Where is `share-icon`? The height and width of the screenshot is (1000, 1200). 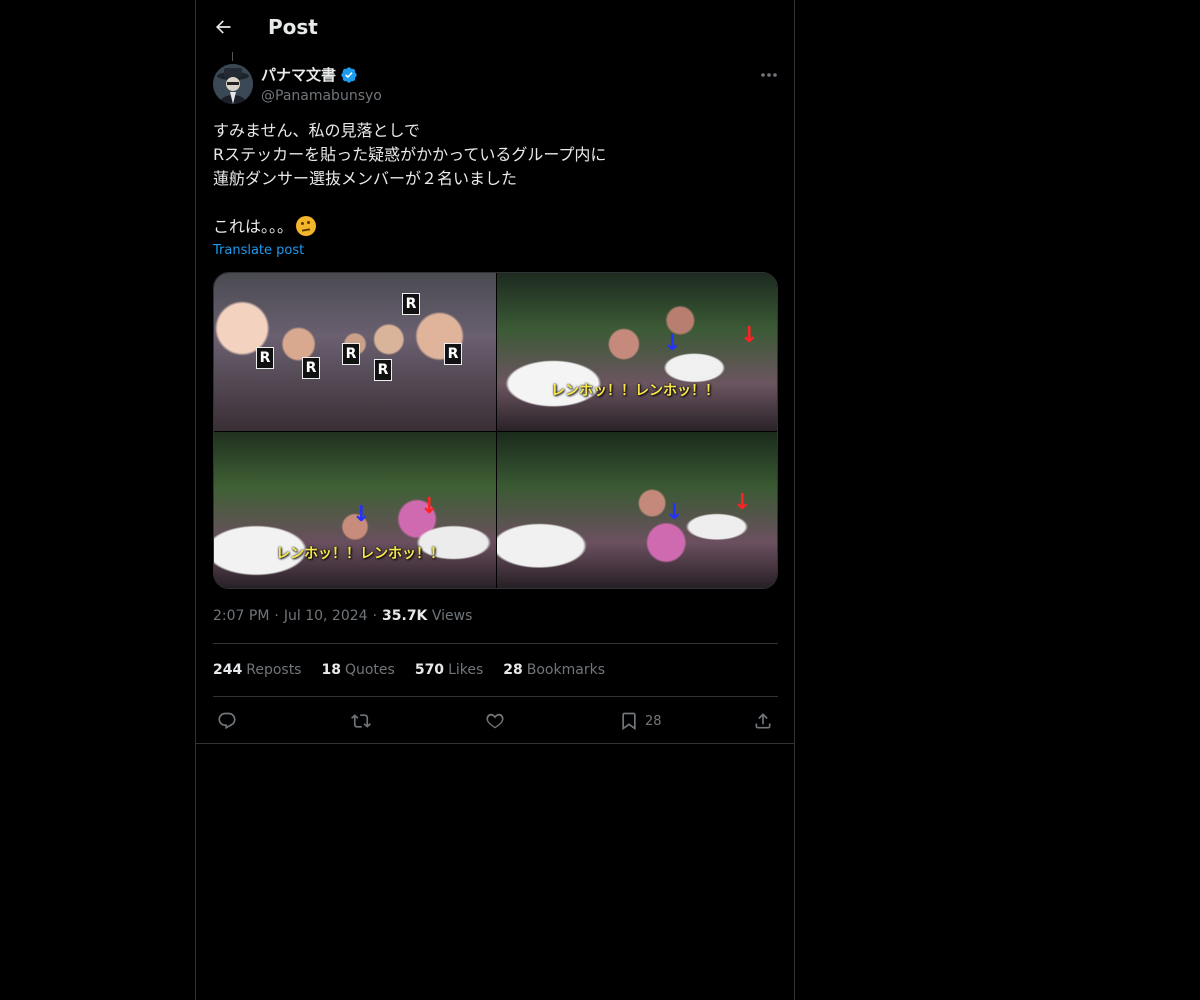 share-icon is located at coordinates (763, 721).